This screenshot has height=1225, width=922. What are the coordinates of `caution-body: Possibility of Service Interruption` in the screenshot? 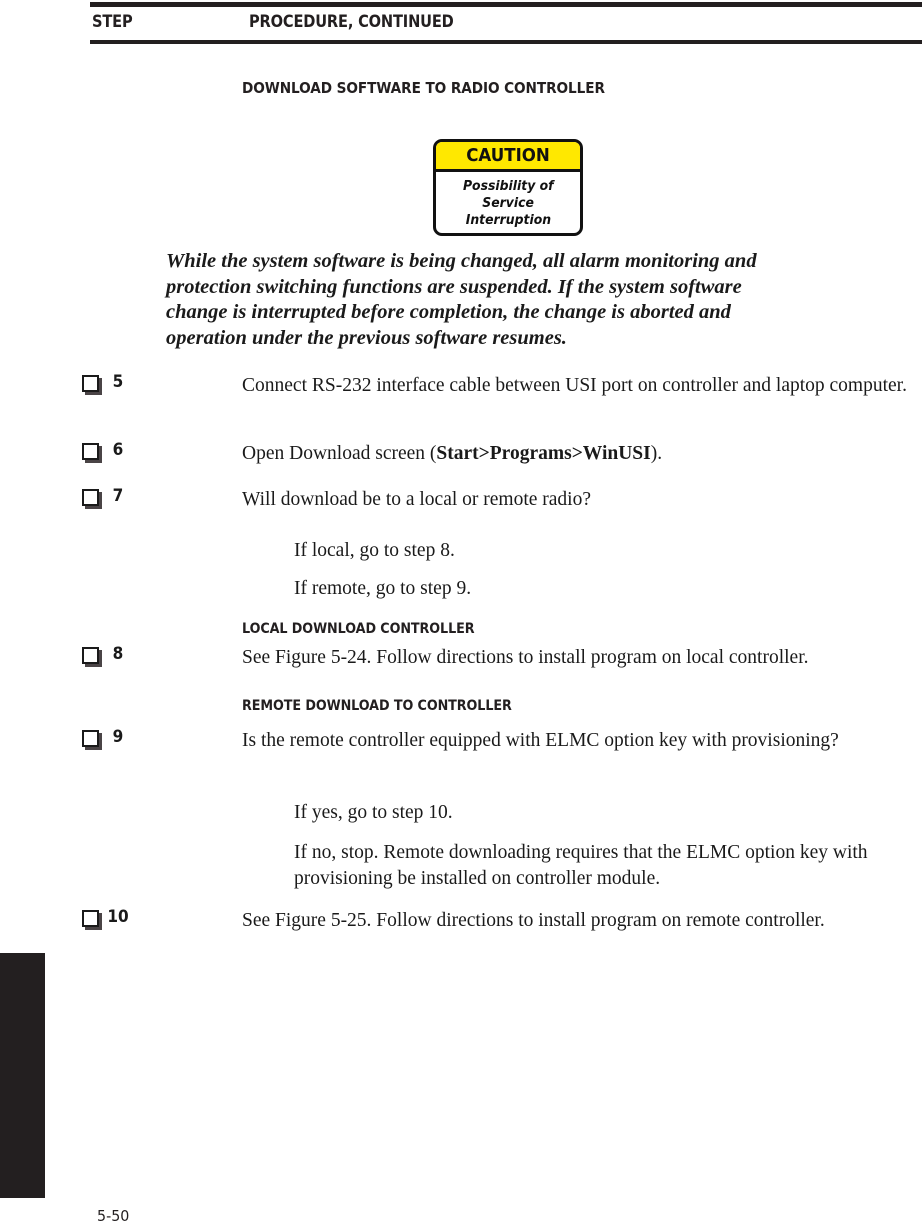 It's located at (508, 202).